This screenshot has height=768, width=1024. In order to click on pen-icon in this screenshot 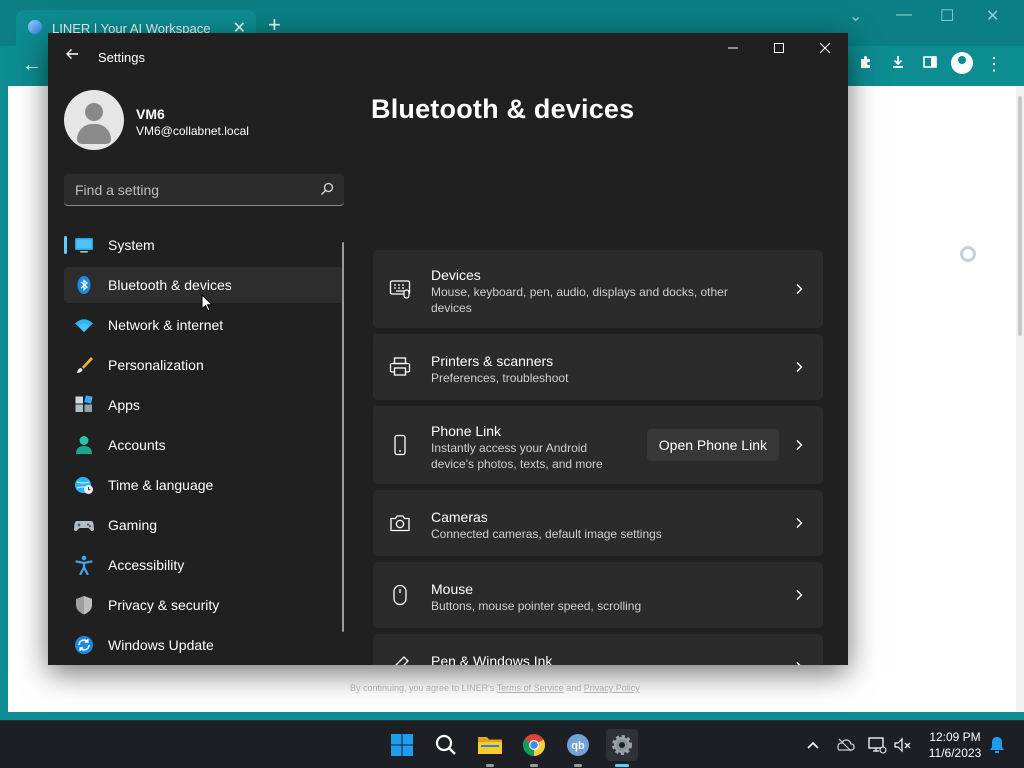, I will do `click(402, 660)`.